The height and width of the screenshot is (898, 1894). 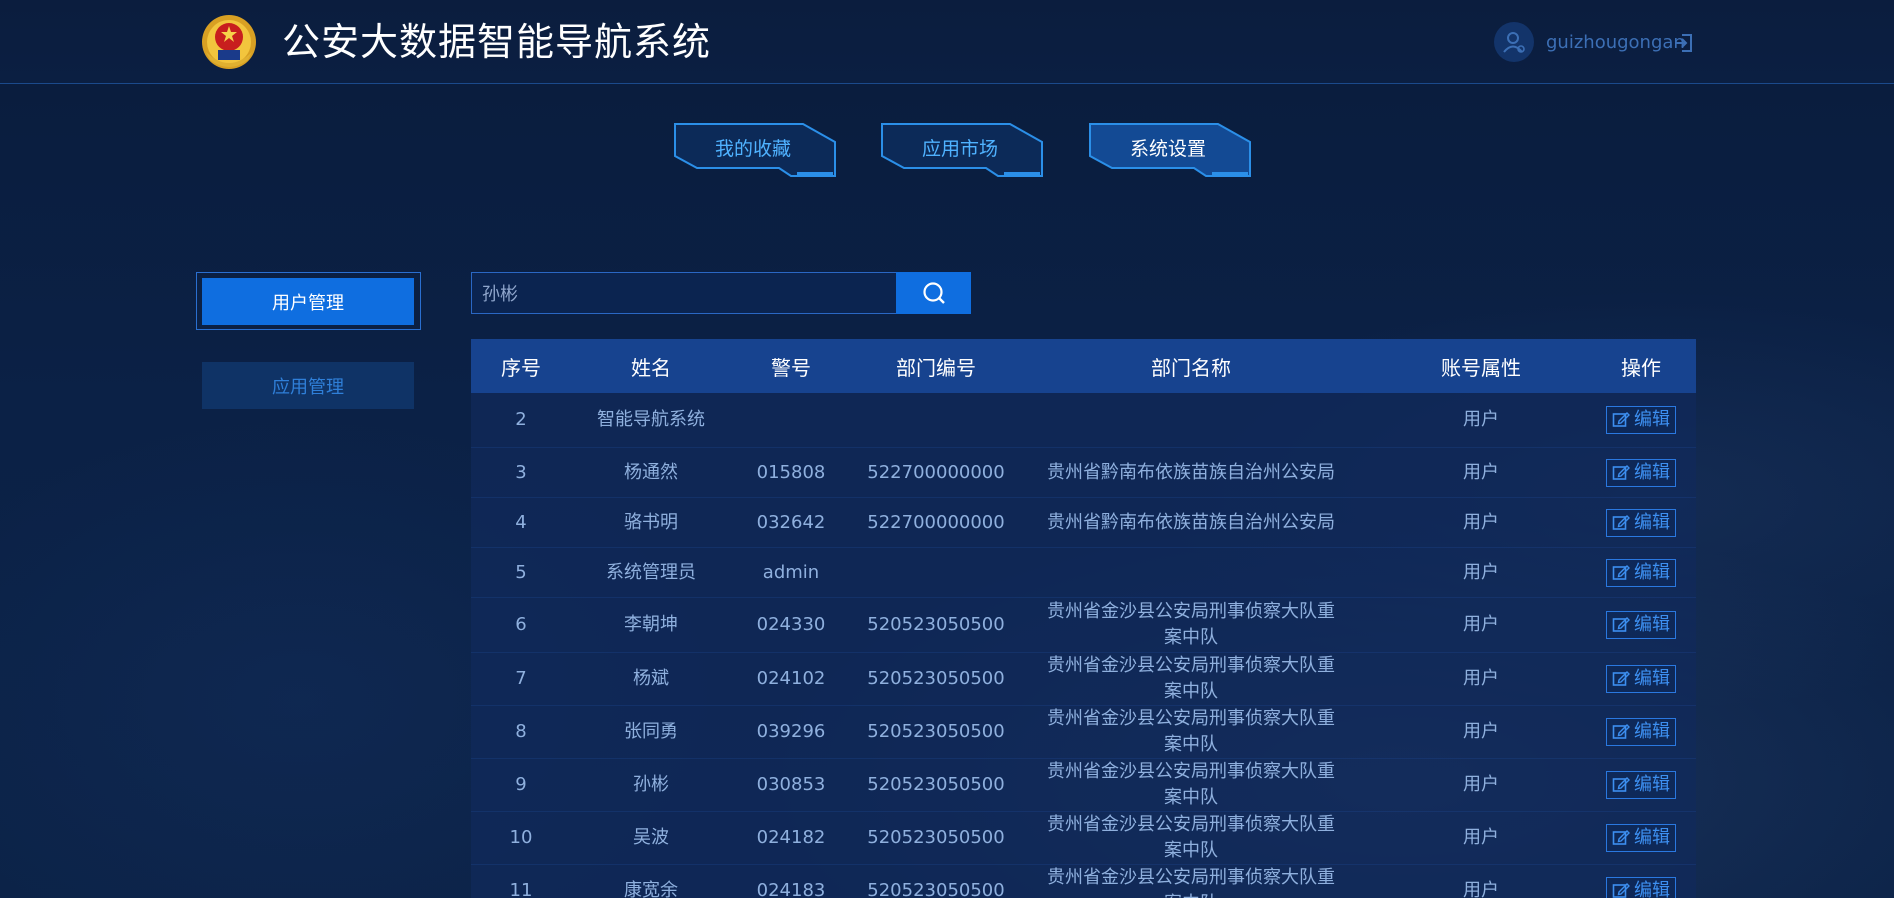 I want to click on user-avatar-icon, so click(x=1514, y=42).